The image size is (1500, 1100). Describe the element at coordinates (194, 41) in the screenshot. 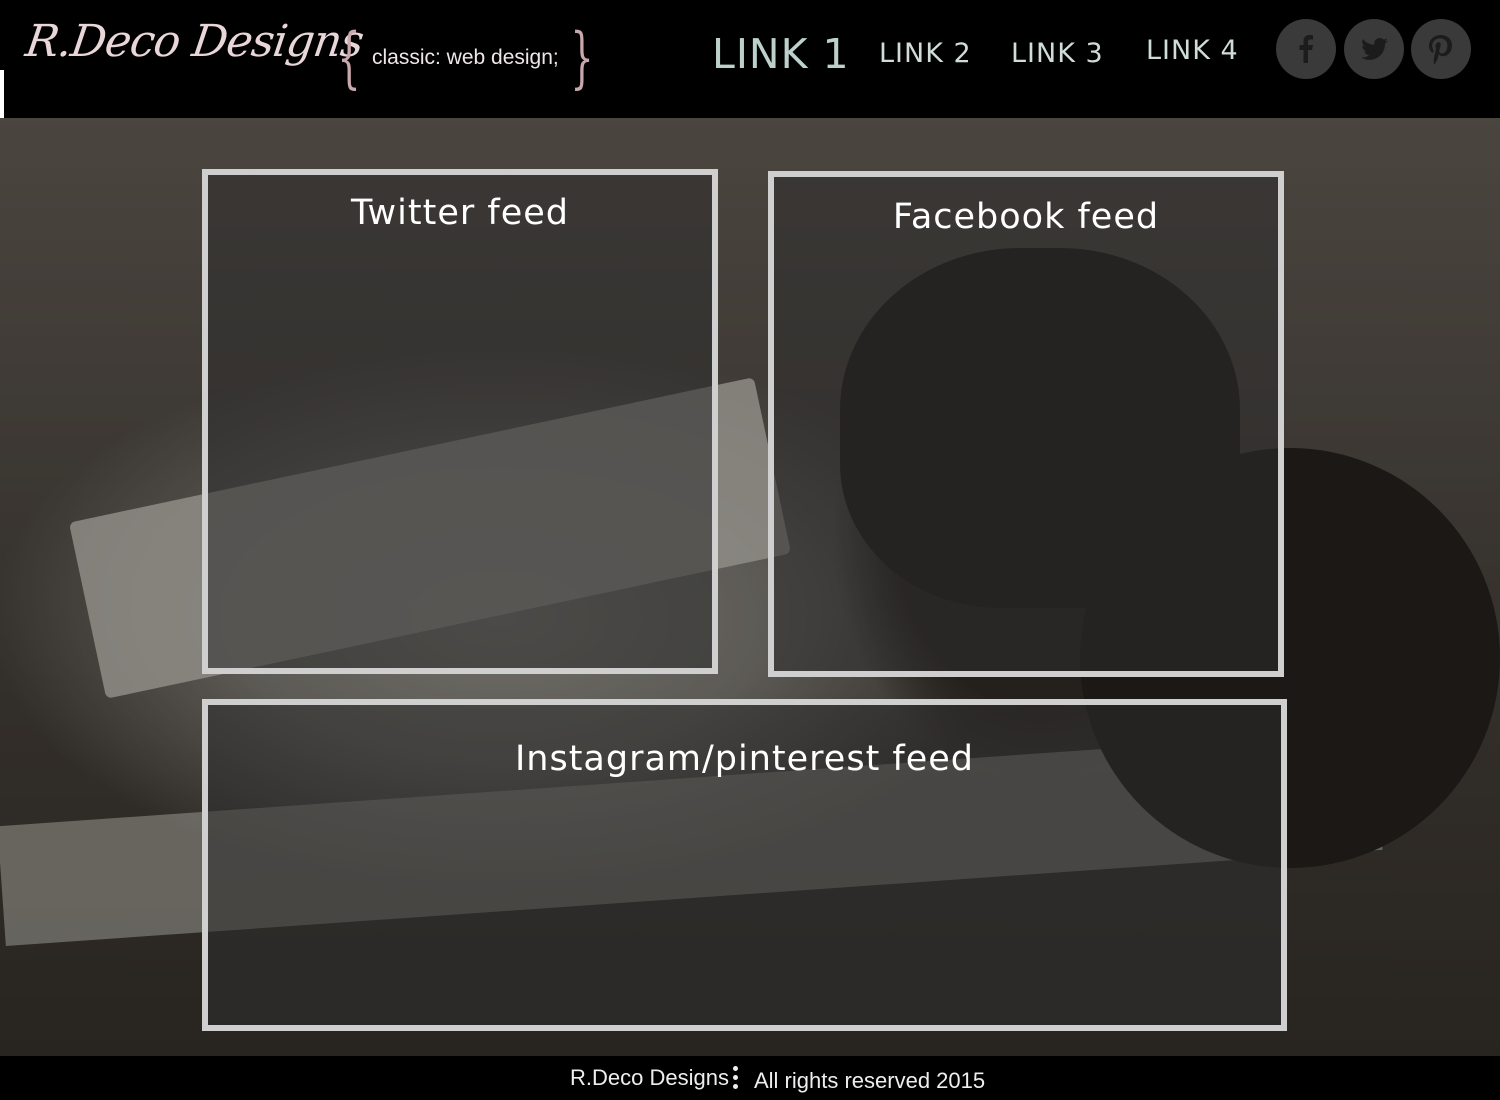

I see `site-logo: R.Deco Designs` at that location.